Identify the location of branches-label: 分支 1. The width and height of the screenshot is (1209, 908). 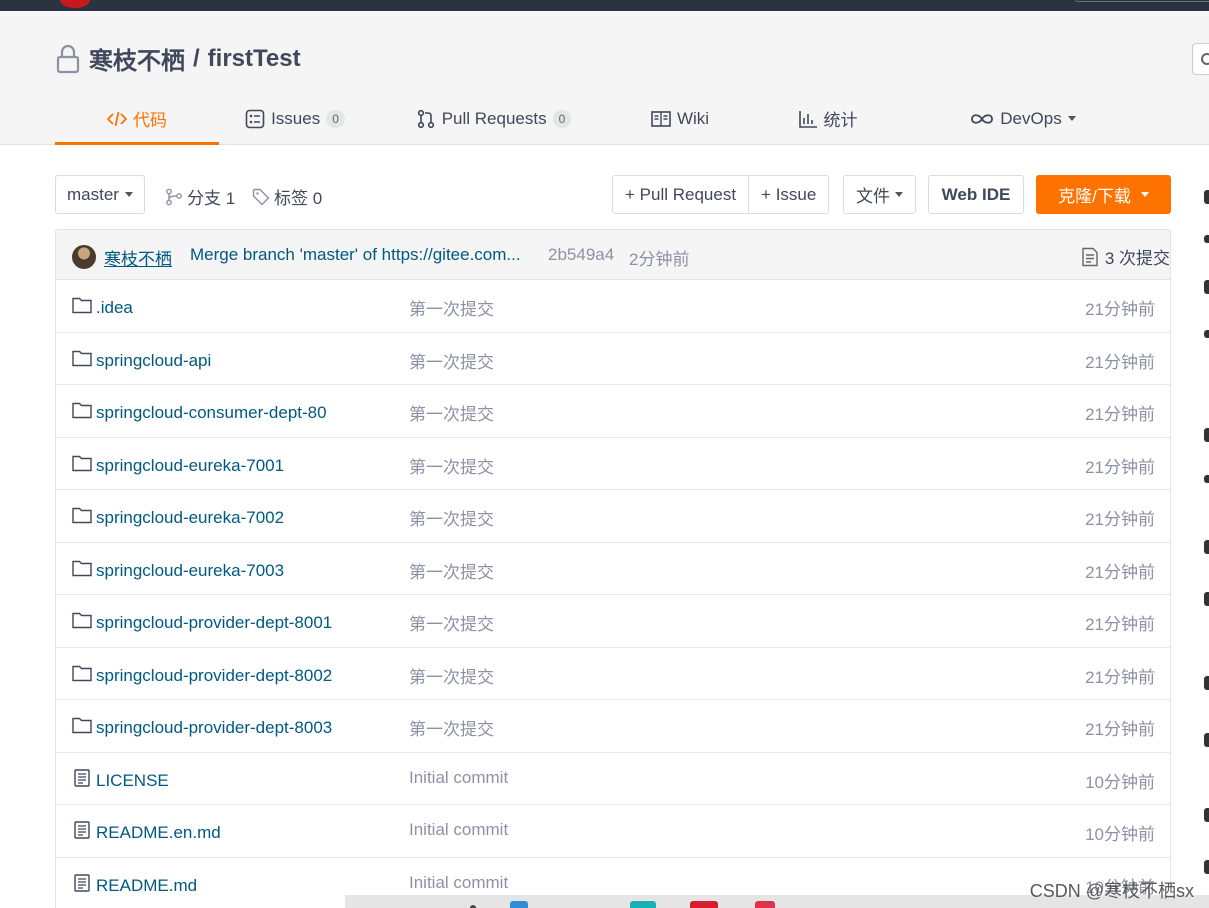
(211, 198).